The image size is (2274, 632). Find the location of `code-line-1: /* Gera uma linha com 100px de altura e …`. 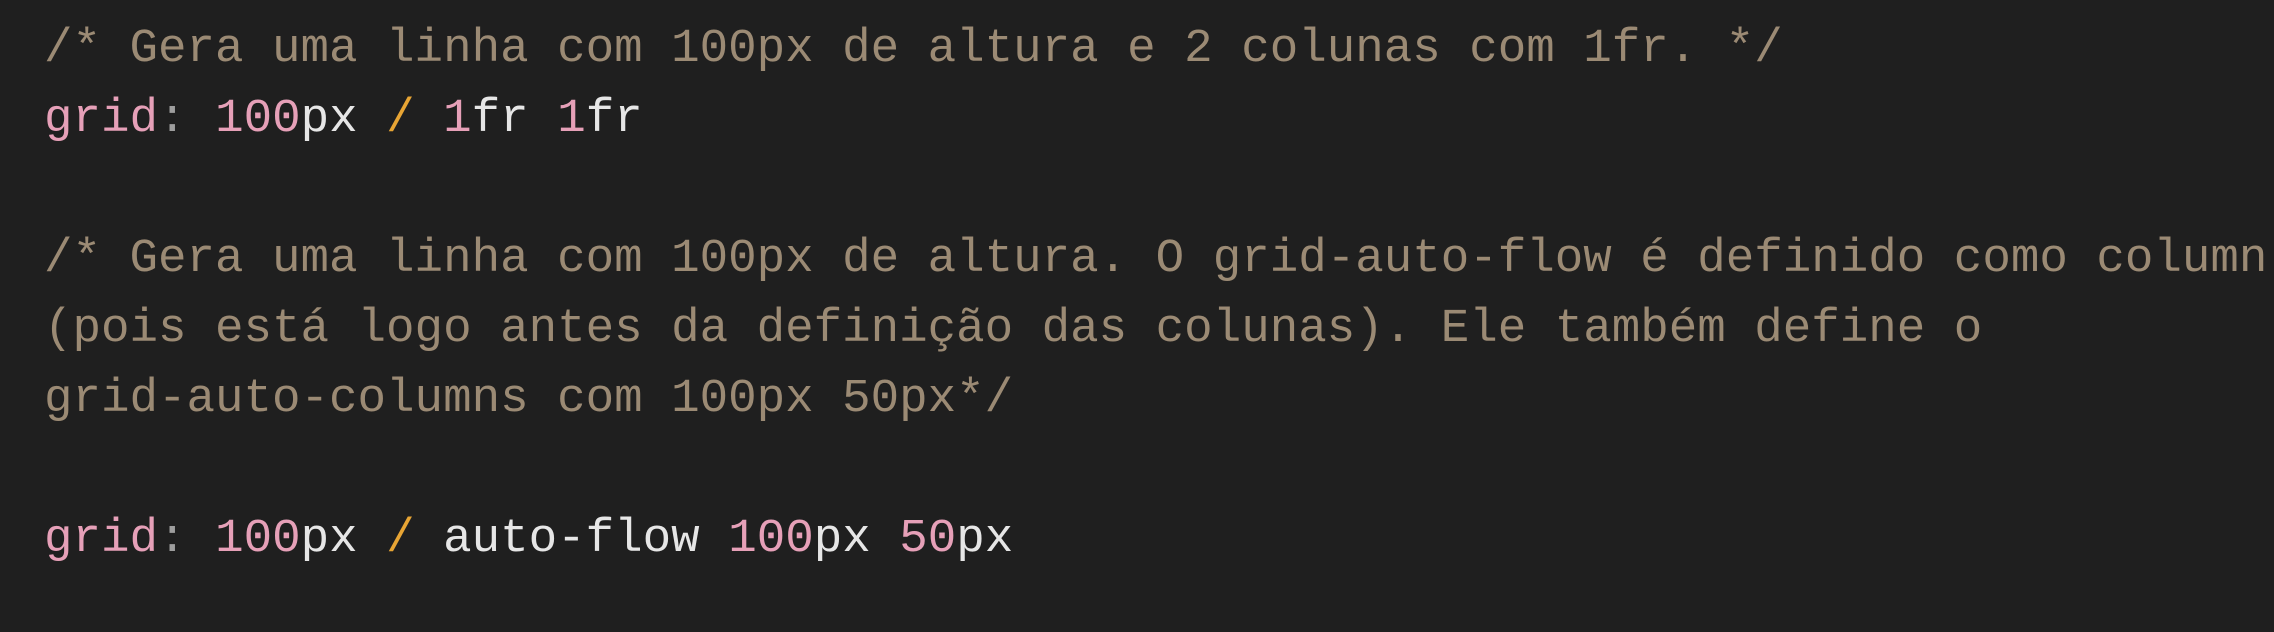

code-line-1: /* Gera uma linha com 100px de altura e … is located at coordinates (1159, 49).